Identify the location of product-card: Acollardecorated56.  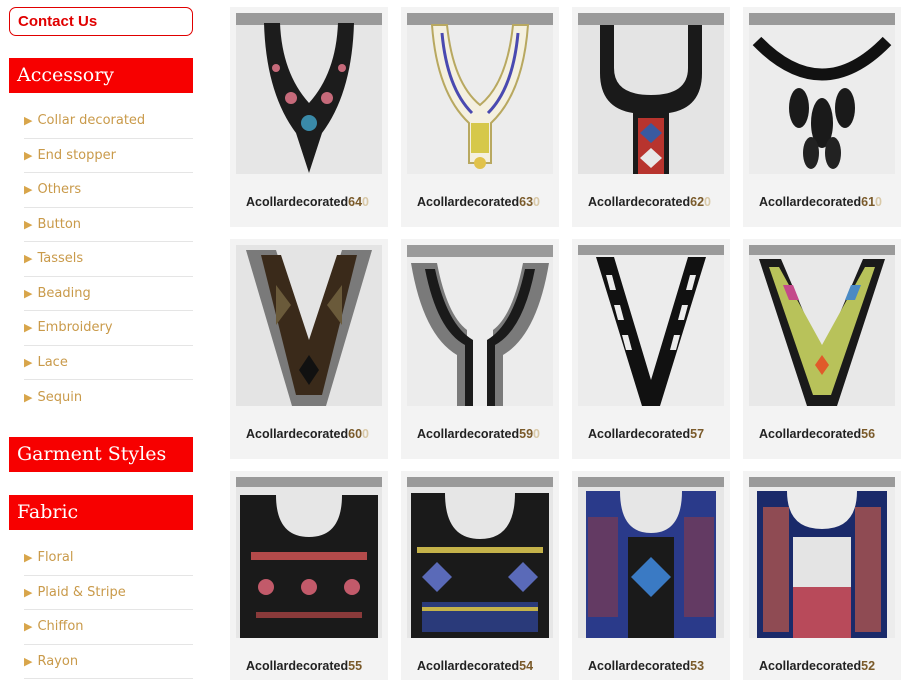
(822, 349).